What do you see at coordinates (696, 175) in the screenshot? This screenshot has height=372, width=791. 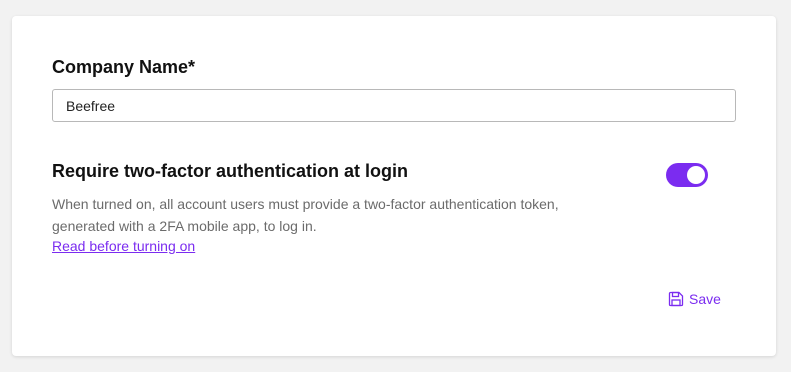 I see `toggle-knob` at bounding box center [696, 175].